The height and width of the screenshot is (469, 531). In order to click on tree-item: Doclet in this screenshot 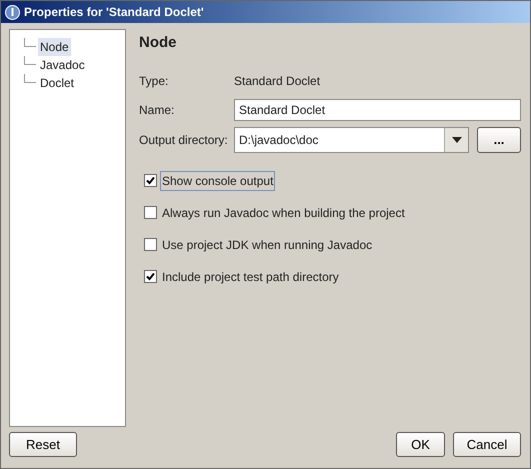, I will do `click(57, 83)`.